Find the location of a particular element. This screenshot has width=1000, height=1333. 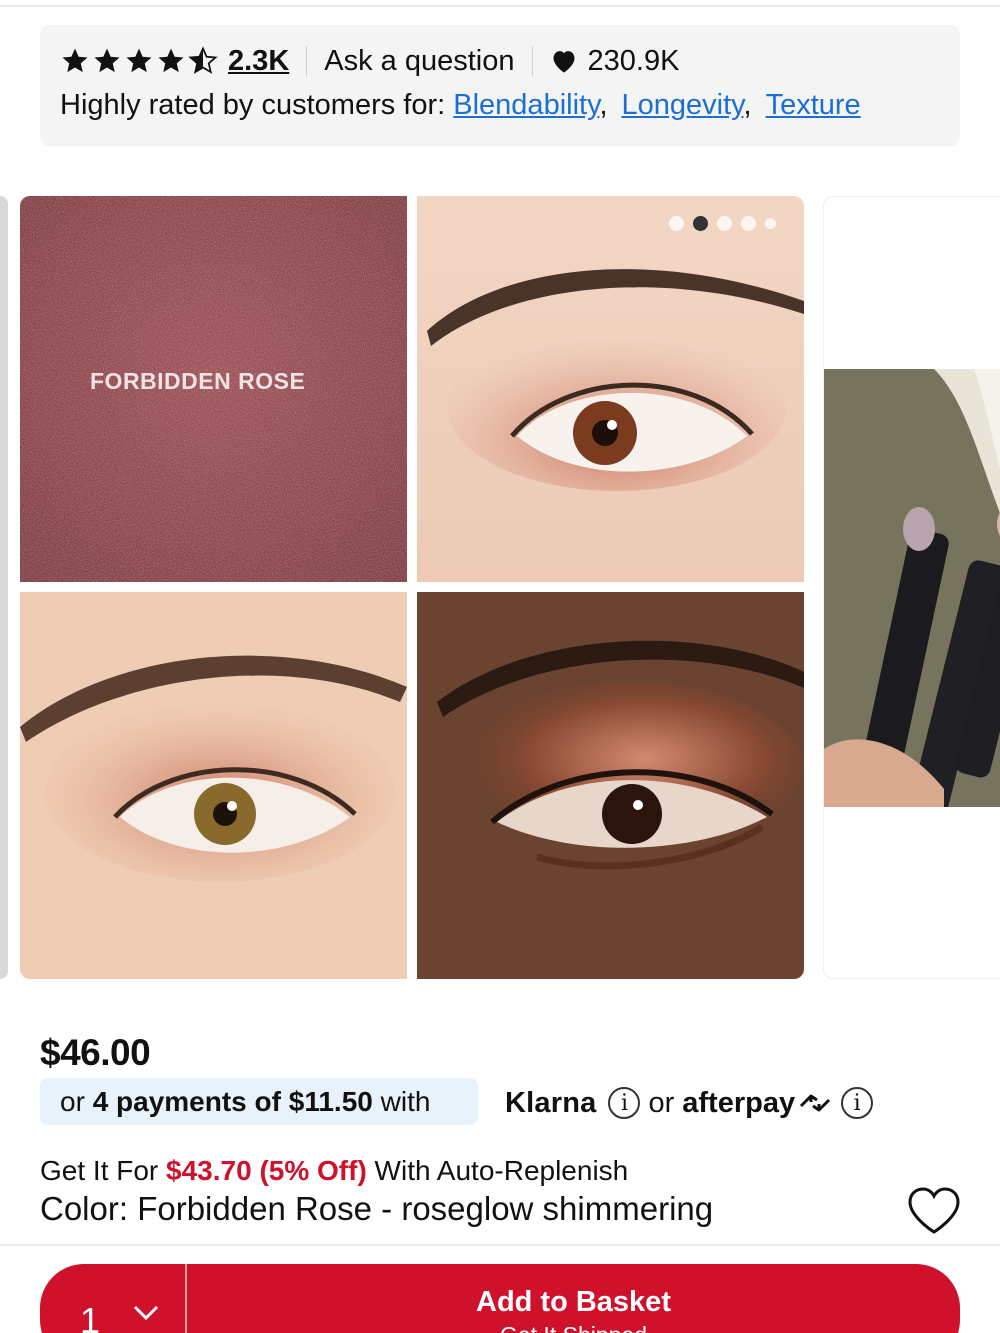

payment-options: Klarna i or afterpay i is located at coordinates (693, 1103).